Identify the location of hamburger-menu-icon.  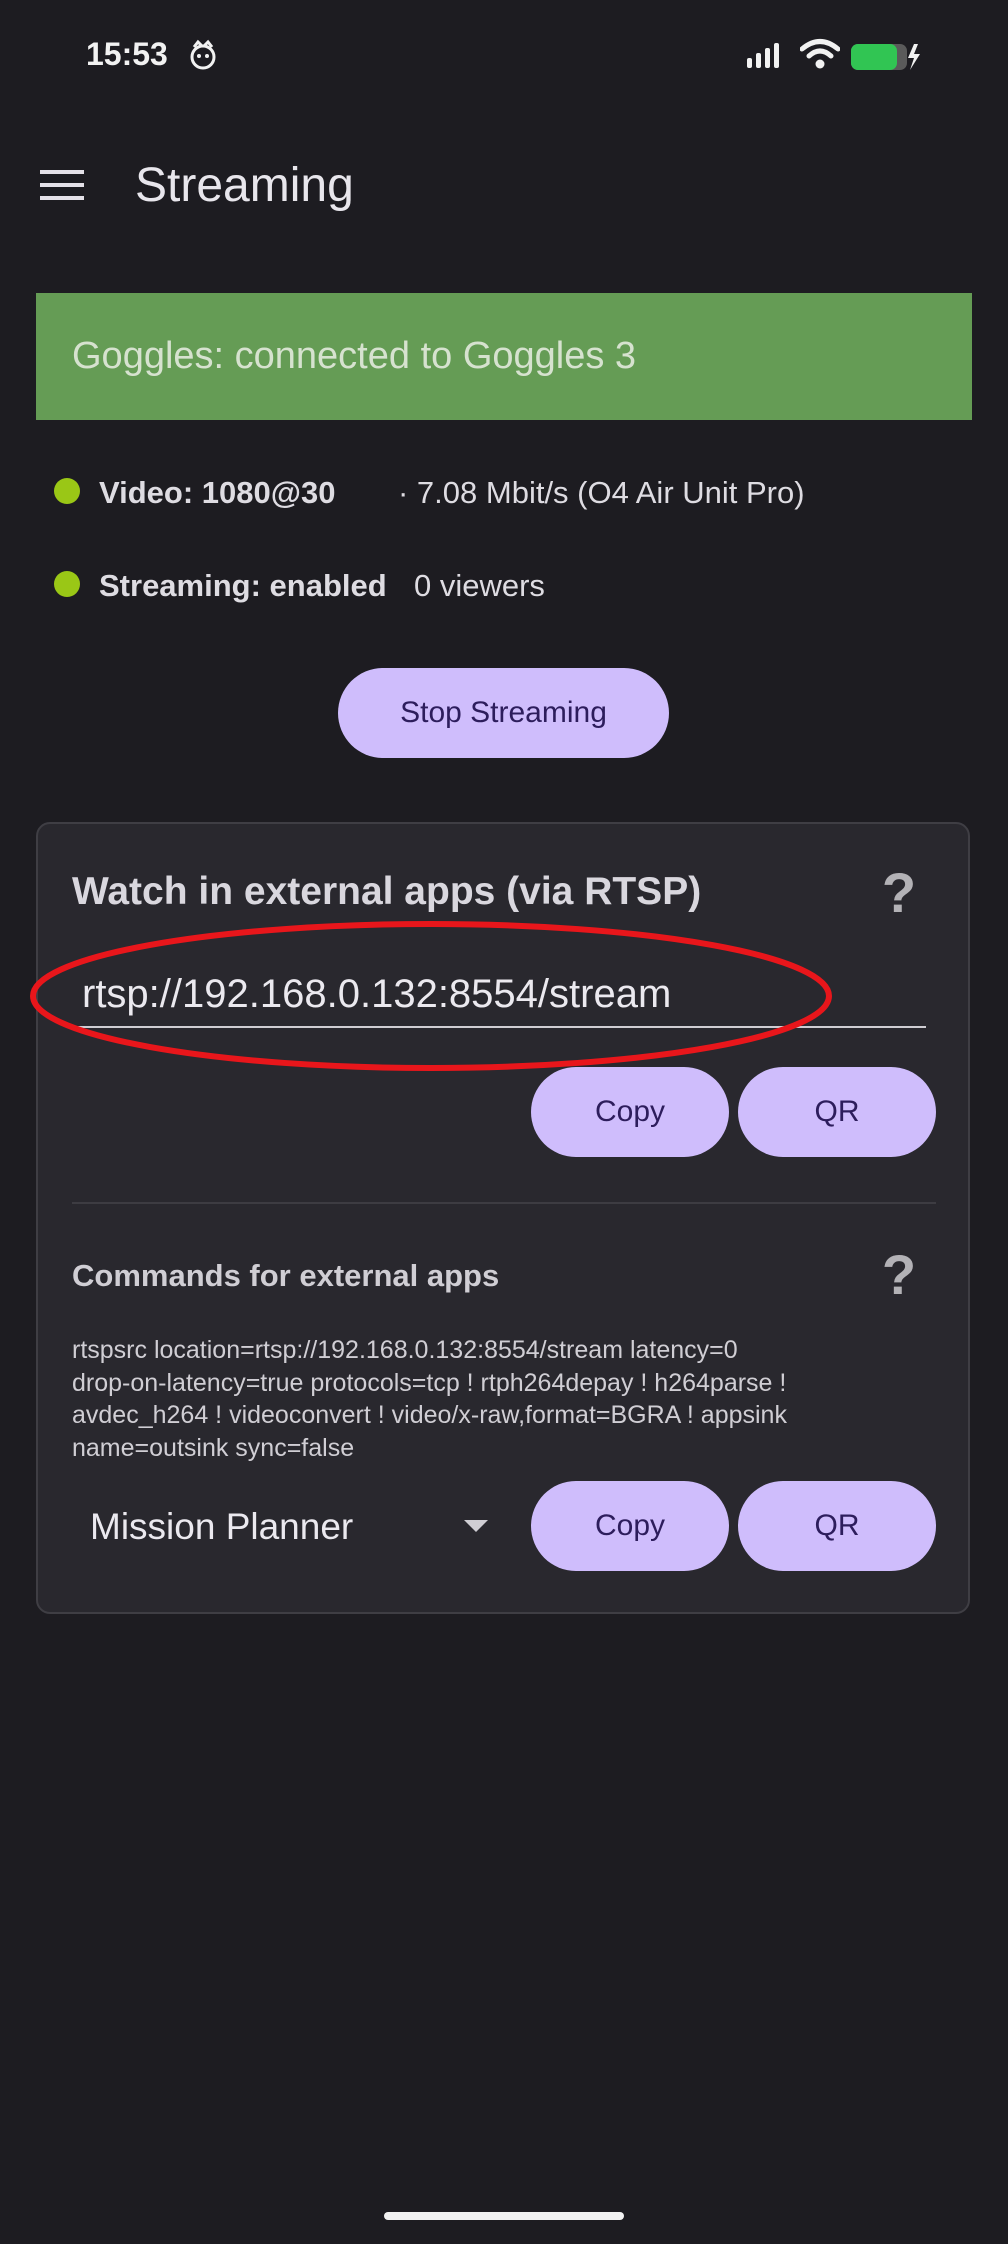
(62, 185).